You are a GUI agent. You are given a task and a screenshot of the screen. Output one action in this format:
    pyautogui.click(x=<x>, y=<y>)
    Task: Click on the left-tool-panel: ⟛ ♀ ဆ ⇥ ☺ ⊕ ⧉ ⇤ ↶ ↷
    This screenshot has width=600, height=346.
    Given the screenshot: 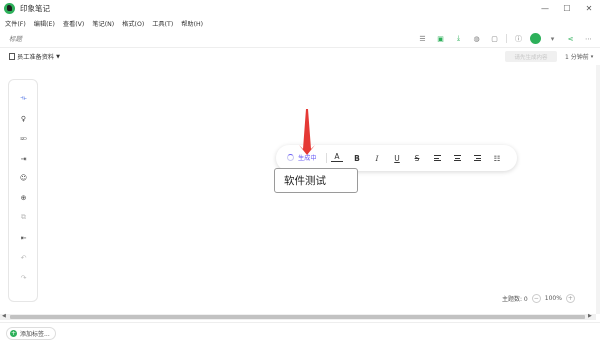 What is the action you would take?
    pyautogui.click(x=23, y=190)
    